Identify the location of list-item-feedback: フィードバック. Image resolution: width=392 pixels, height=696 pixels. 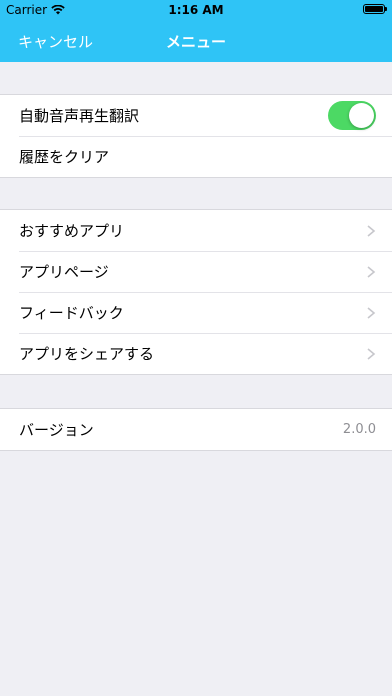
(196, 312).